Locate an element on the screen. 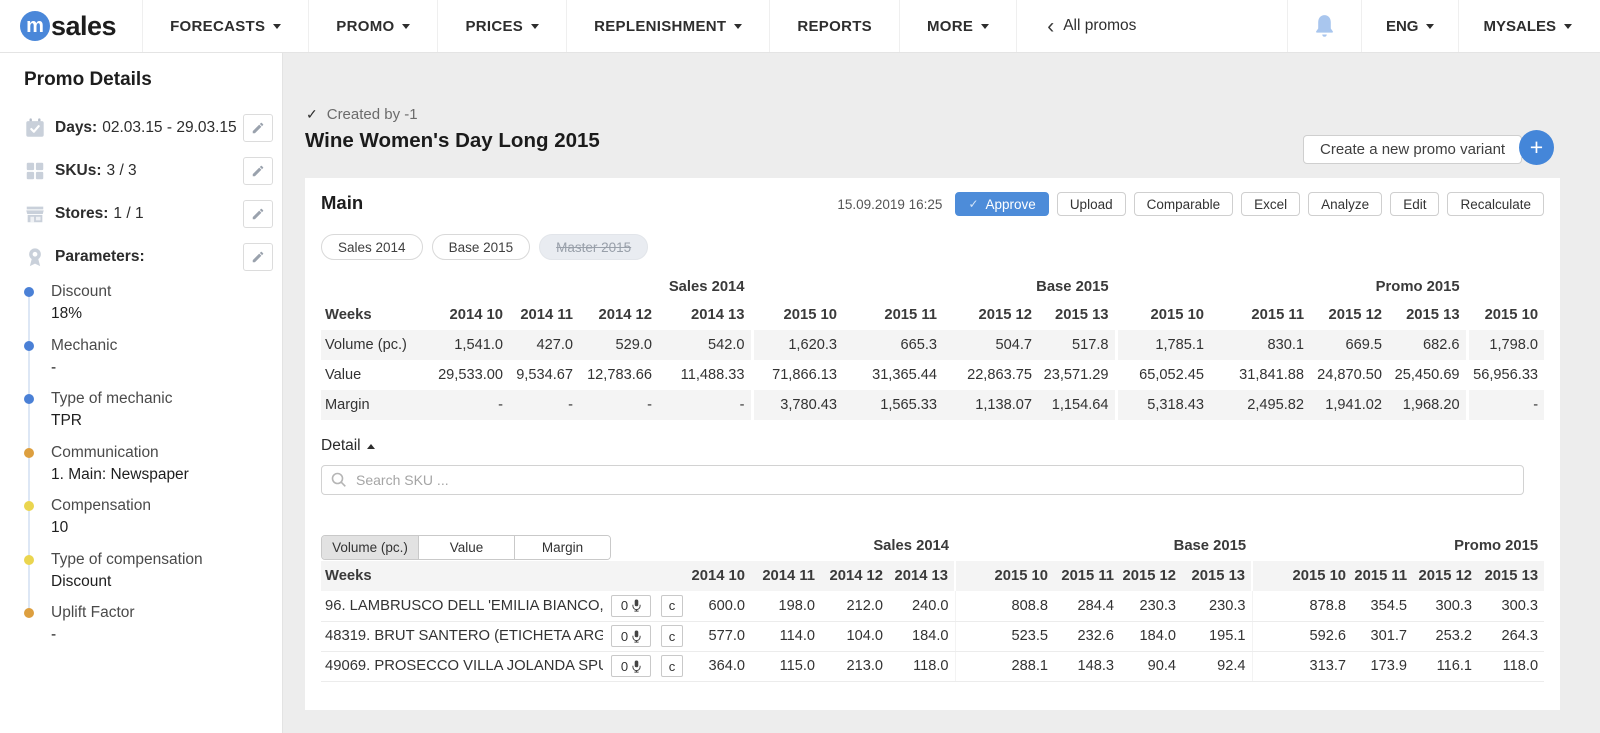 This screenshot has width=1600, height=733. value-cell: 31,365.44 is located at coordinates (905, 375).